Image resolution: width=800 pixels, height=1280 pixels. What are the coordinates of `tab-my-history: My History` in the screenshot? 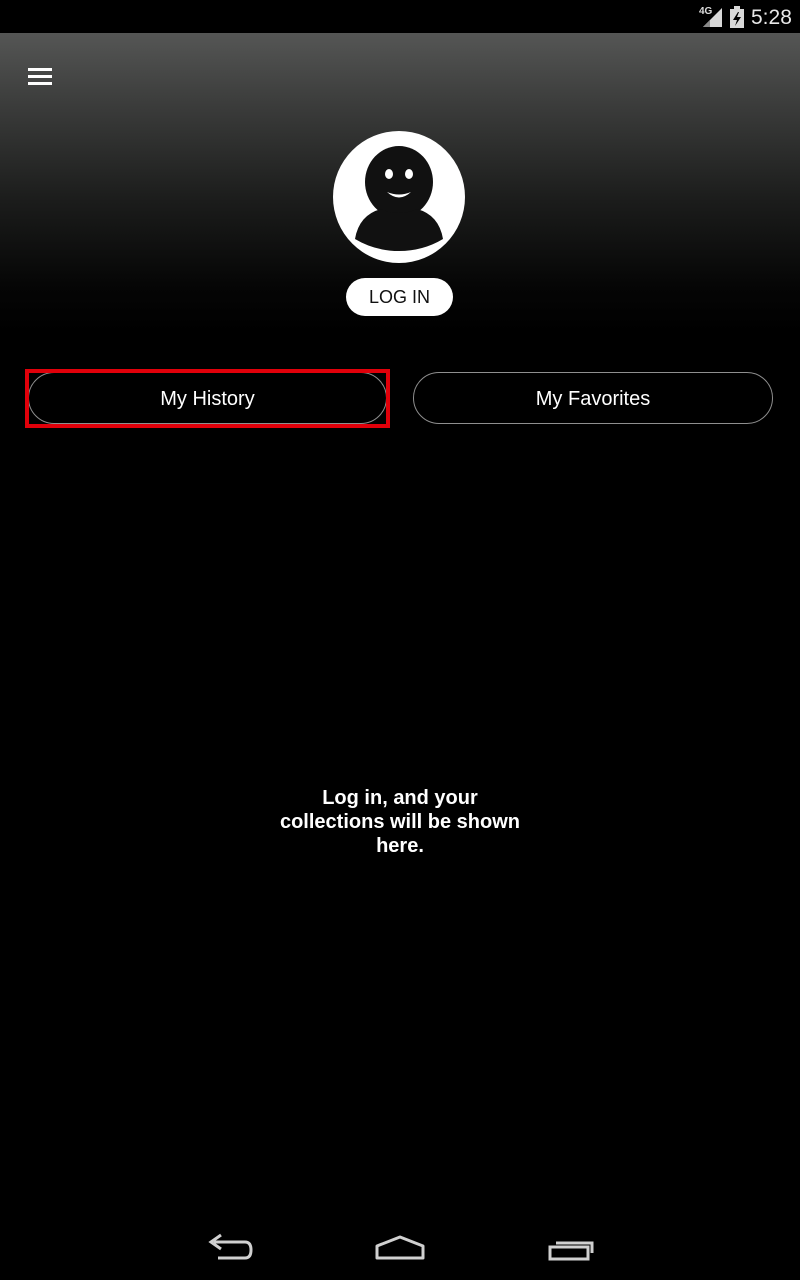 It's located at (207, 398).